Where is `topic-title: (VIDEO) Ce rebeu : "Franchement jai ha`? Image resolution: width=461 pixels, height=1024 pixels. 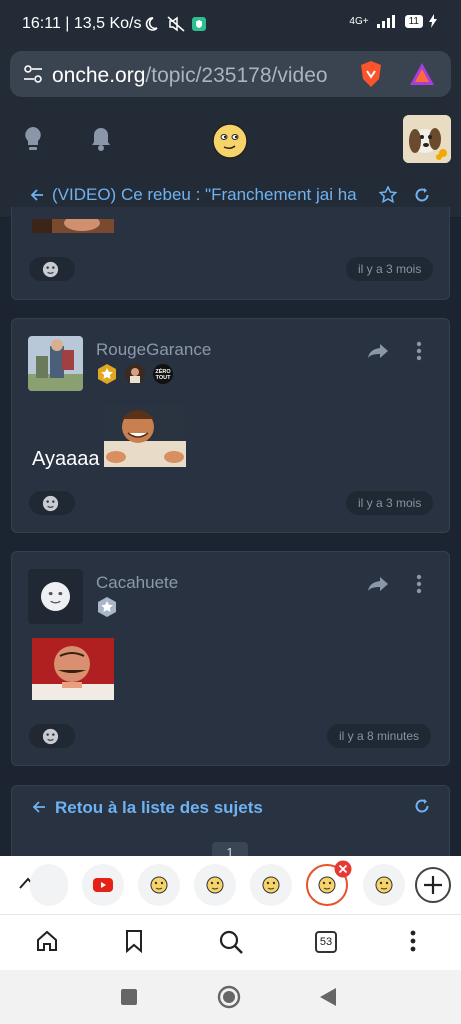
topic-title: (VIDEO) Ce rebeu : "Franchement jai ha is located at coordinates (211, 195).